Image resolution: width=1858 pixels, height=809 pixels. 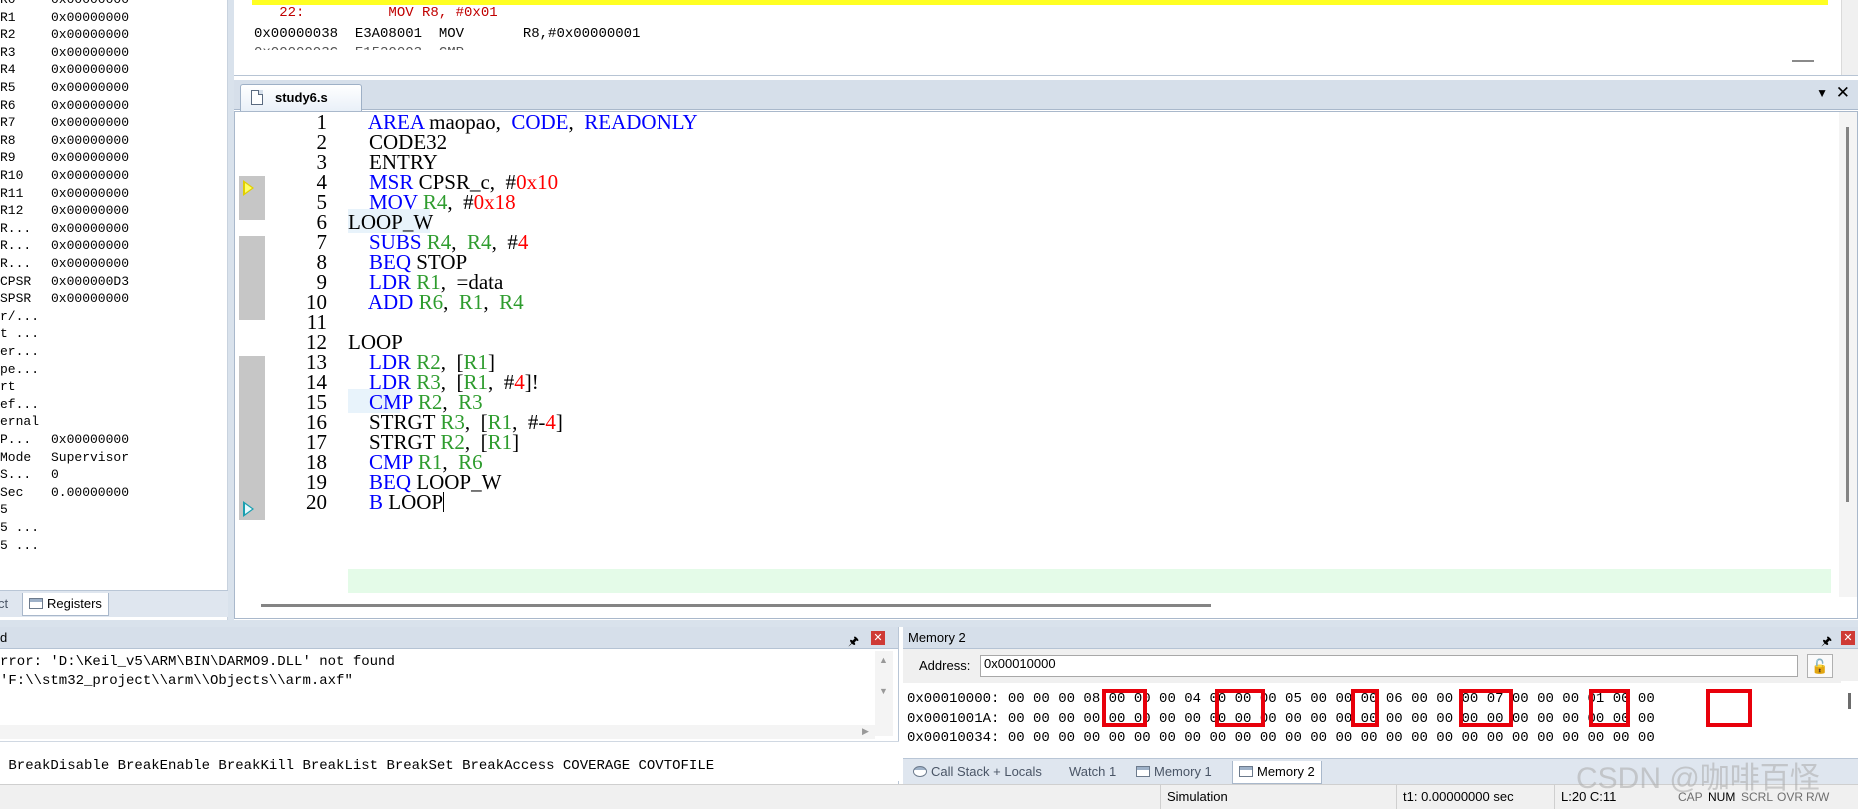 I want to click on register-row: P... 0x00000000, so click(x=113, y=439).